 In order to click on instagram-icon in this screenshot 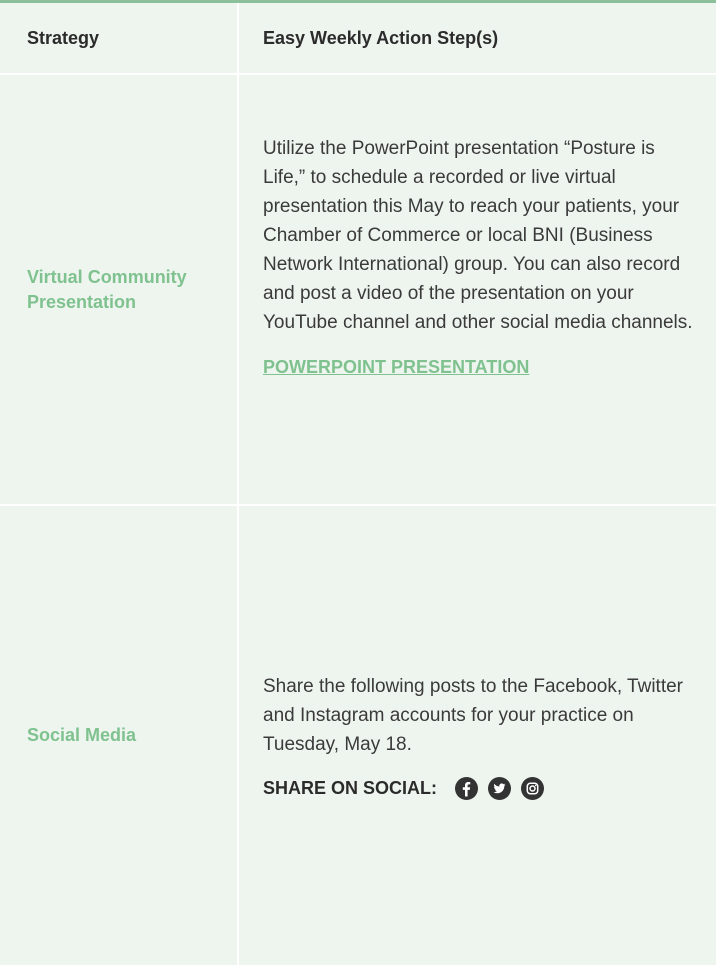, I will do `click(533, 788)`.